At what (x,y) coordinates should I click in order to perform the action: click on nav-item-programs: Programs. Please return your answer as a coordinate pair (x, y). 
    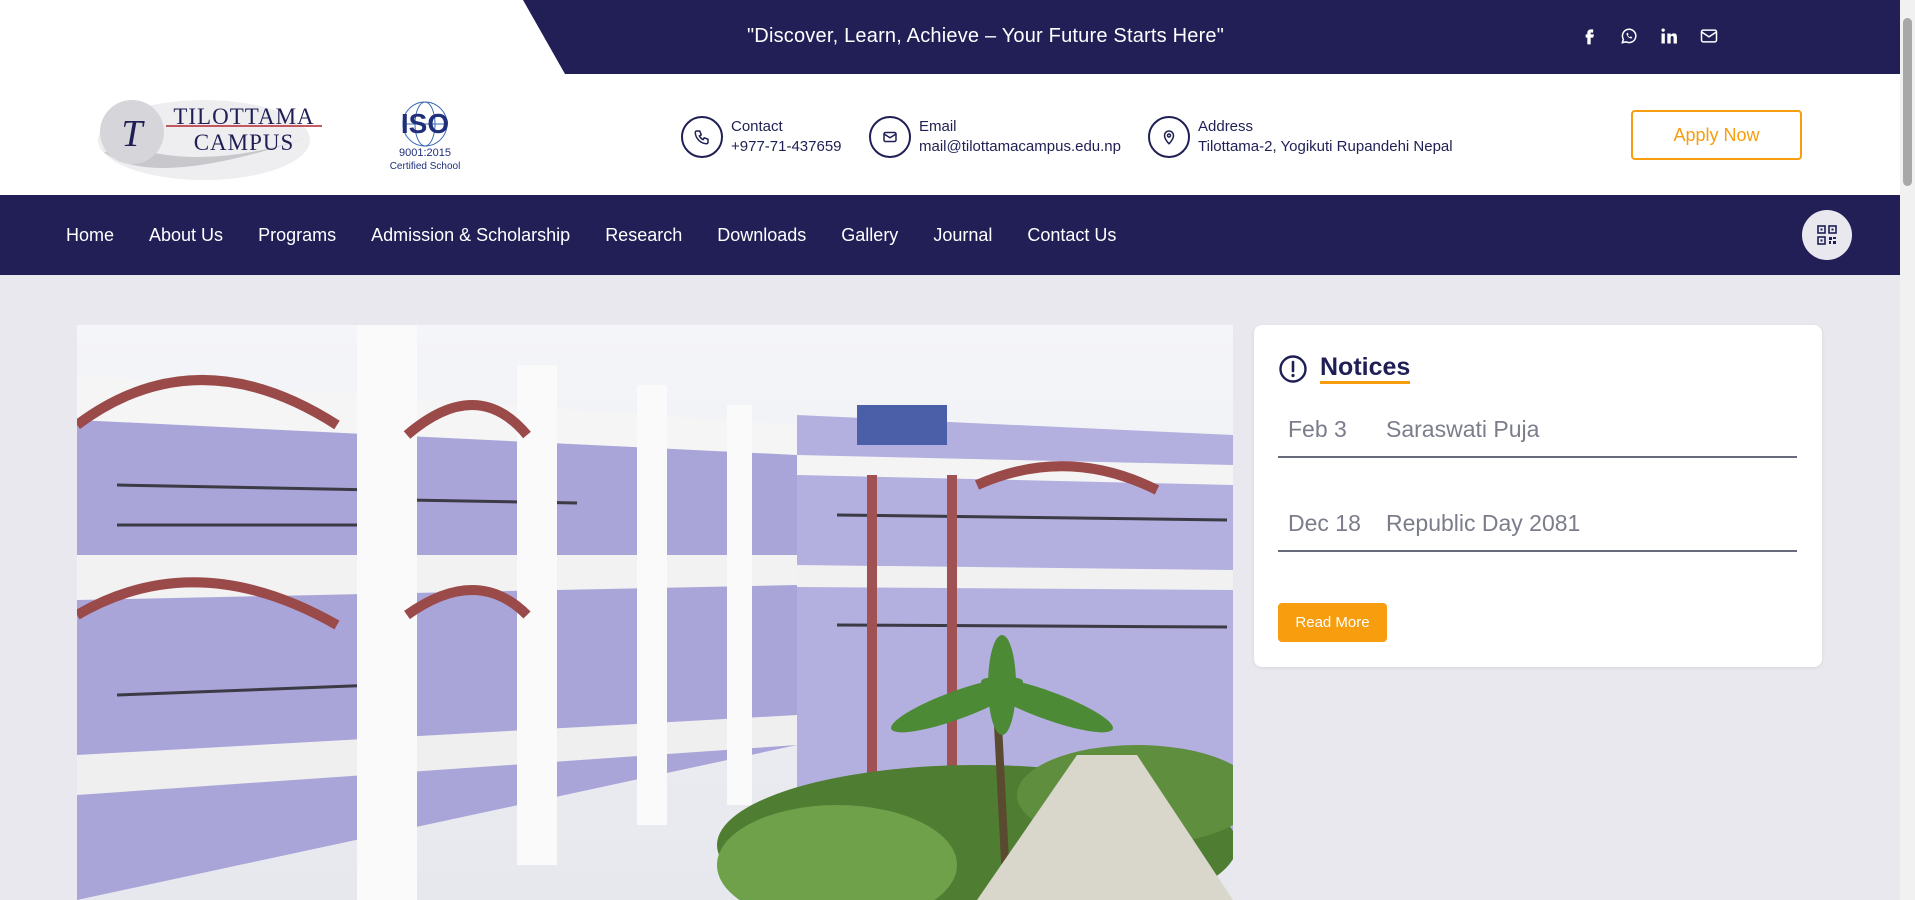
    Looking at the image, I should click on (297, 235).